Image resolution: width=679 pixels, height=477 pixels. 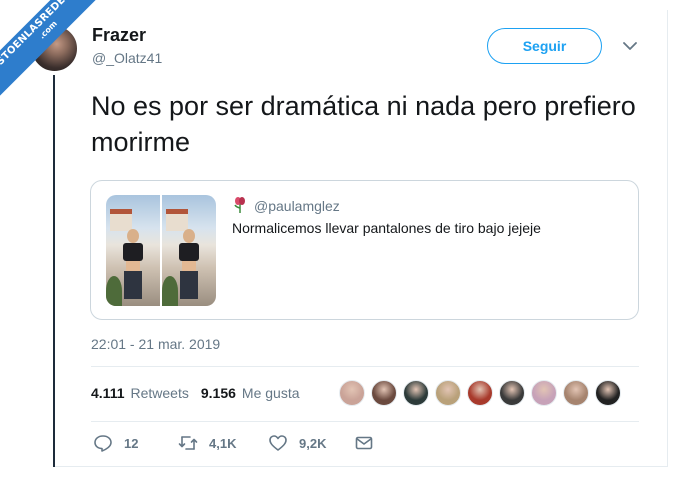 I want to click on retweets-stat: 4.111 Retweets, so click(x=140, y=393).